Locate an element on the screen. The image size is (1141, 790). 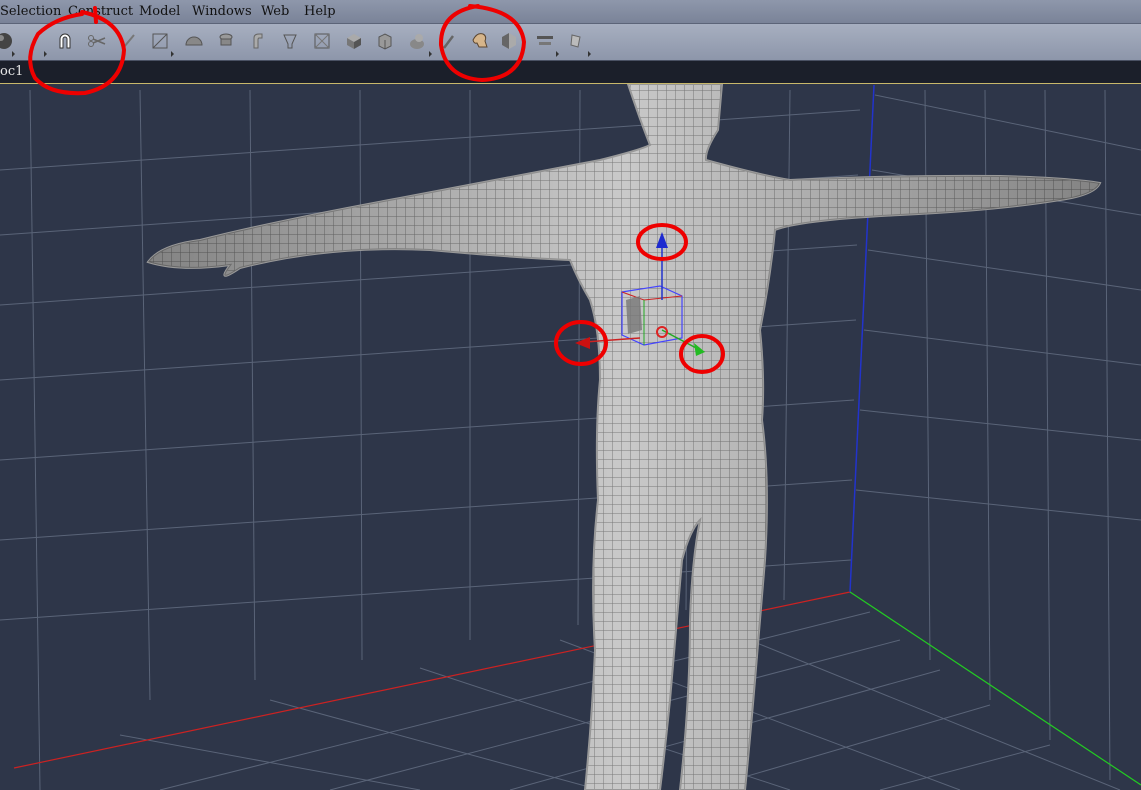
box-cut-icon is located at coordinates (385, 41).